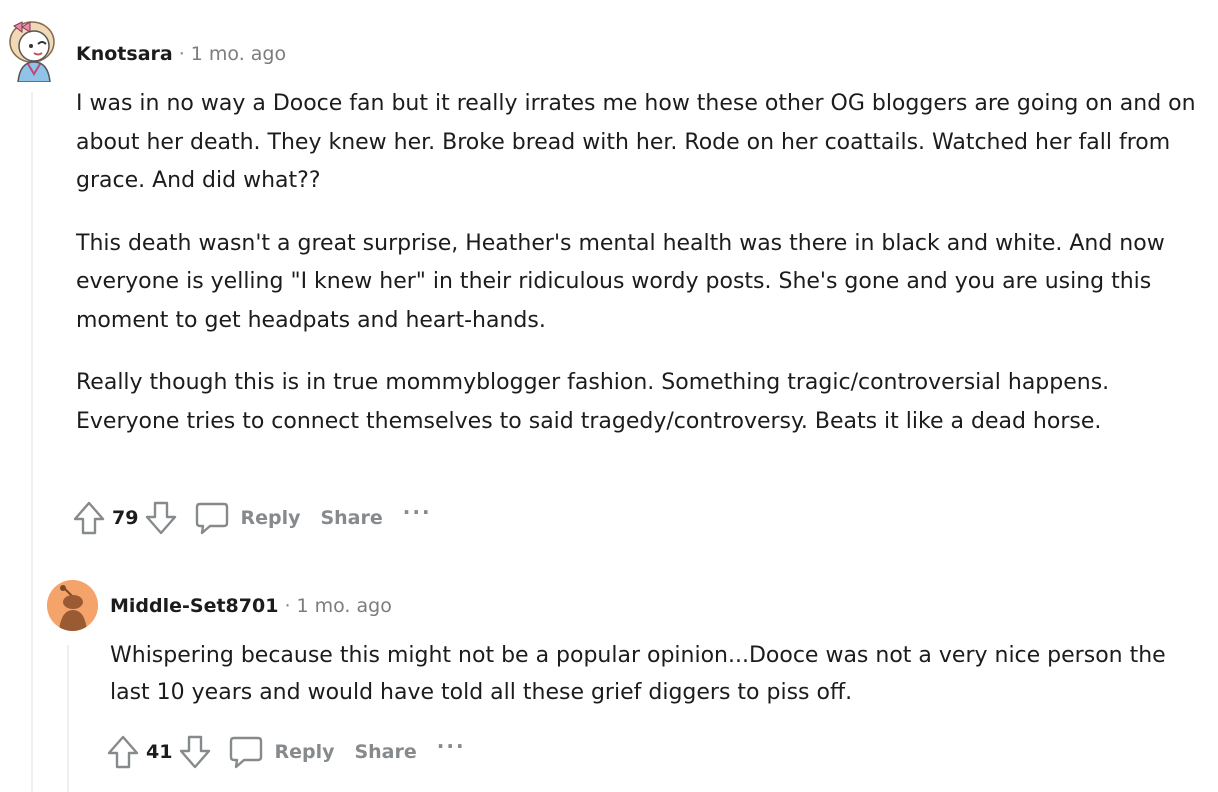 This screenshot has height=792, width=1218. What do you see at coordinates (32, 442) in the screenshot?
I see `thread-line-main` at bounding box center [32, 442].